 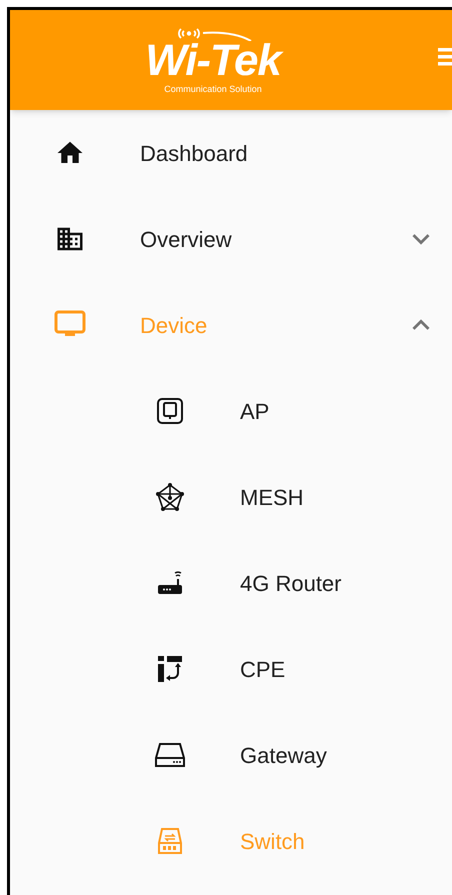 I want to click on nav-label: Gateway, so click(x=284, y=756).